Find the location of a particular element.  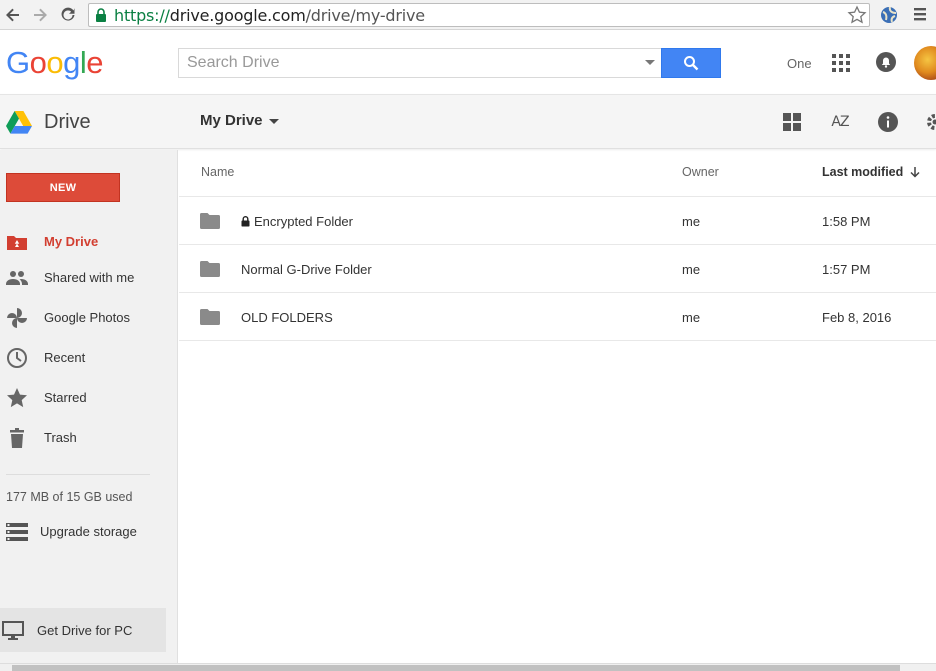

sort-down-arrow-icon is located at coordinates (915, 172).